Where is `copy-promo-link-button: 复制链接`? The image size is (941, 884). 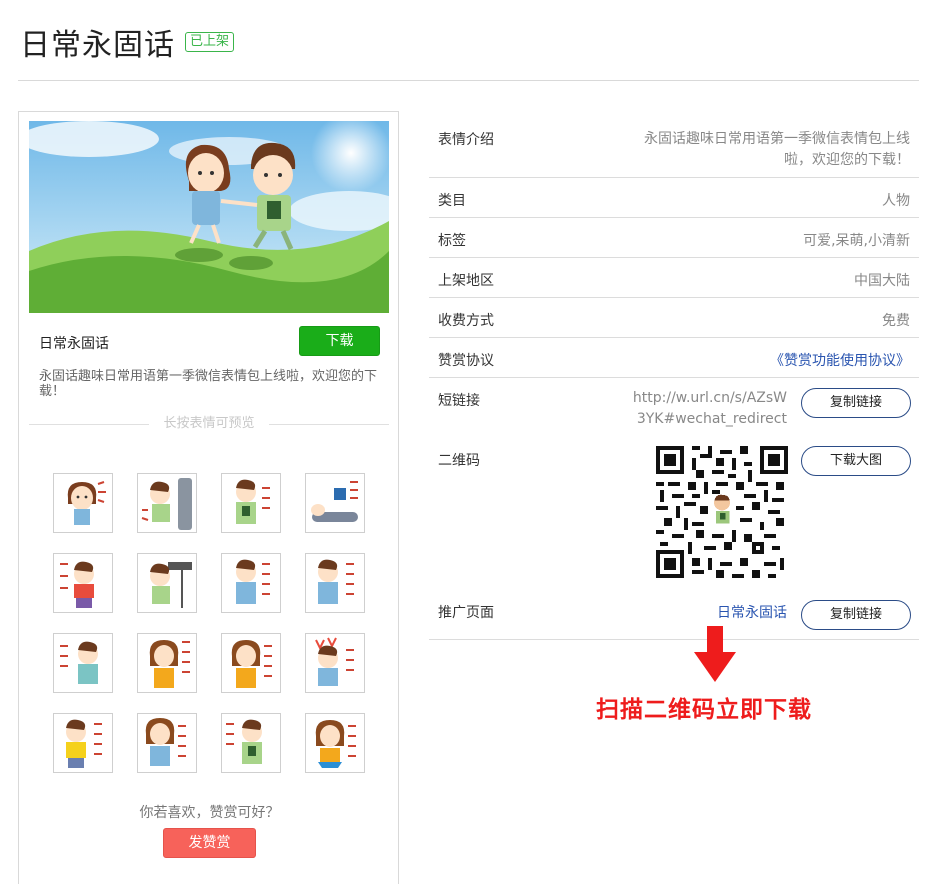 copy-promo-link-button: 复制链接 is located at coordinates (856, 615).